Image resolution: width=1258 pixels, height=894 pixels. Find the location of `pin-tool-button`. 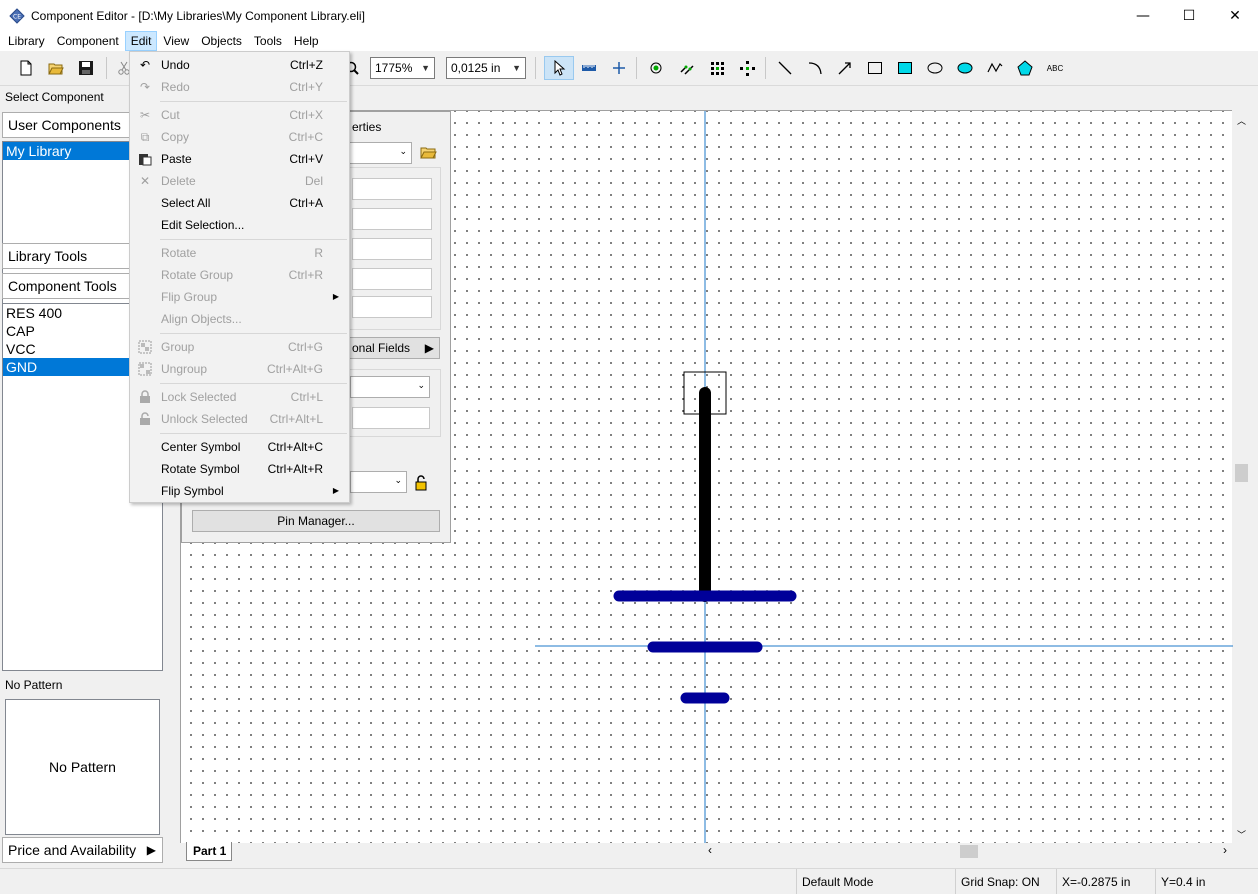

pin-tool-button is located at coordinates (656, 68).